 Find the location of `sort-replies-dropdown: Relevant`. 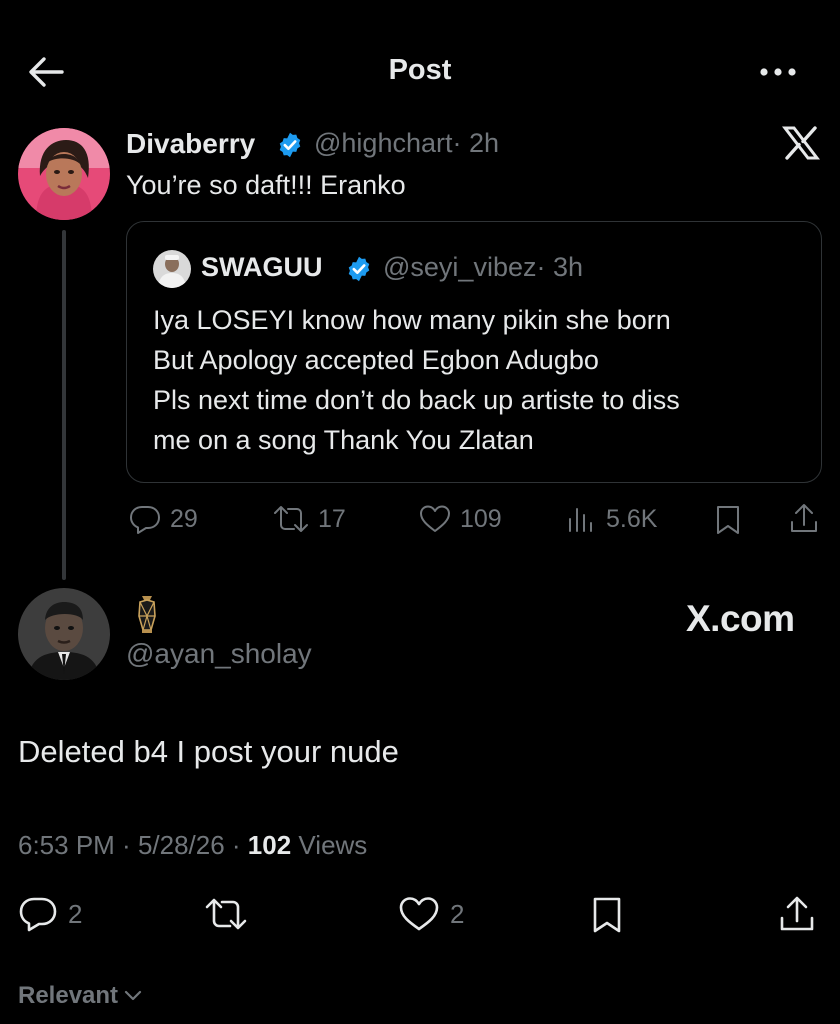

sort-replies-dropdown: Relevant is located at coordinates (80, 996).